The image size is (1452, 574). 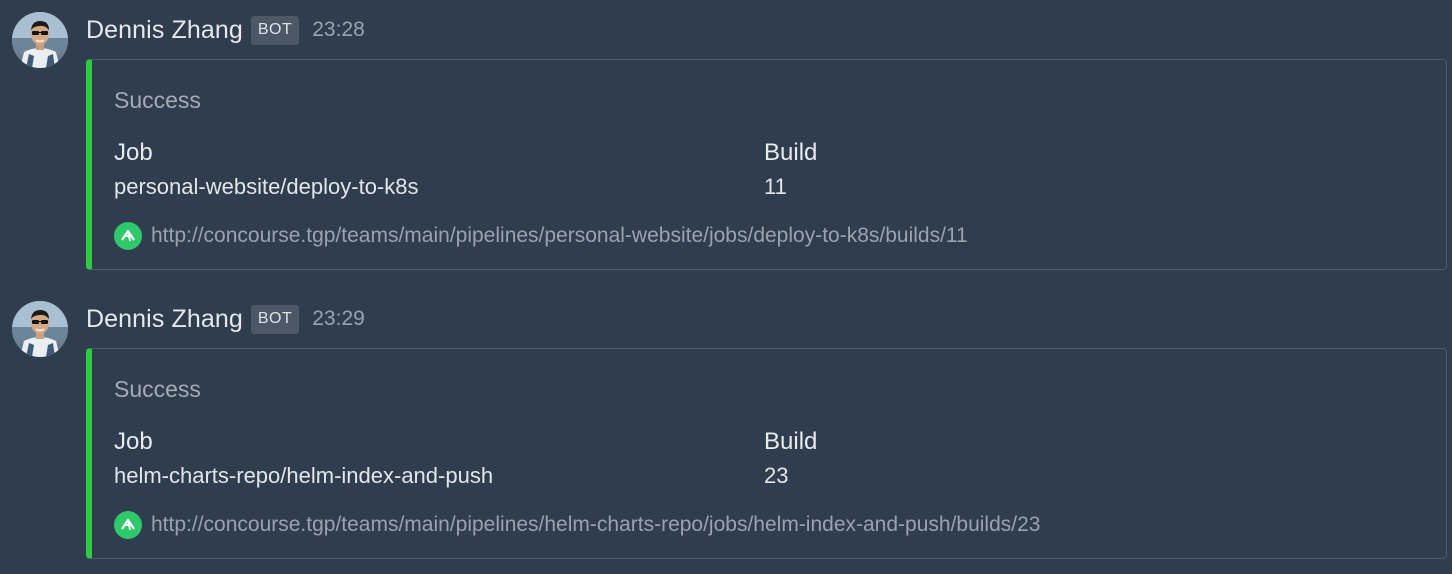 What do you see at coordinates (790, 169) in the screenshot?
I see `embed-field-build: Build 11` at bounding box center [790, 169].